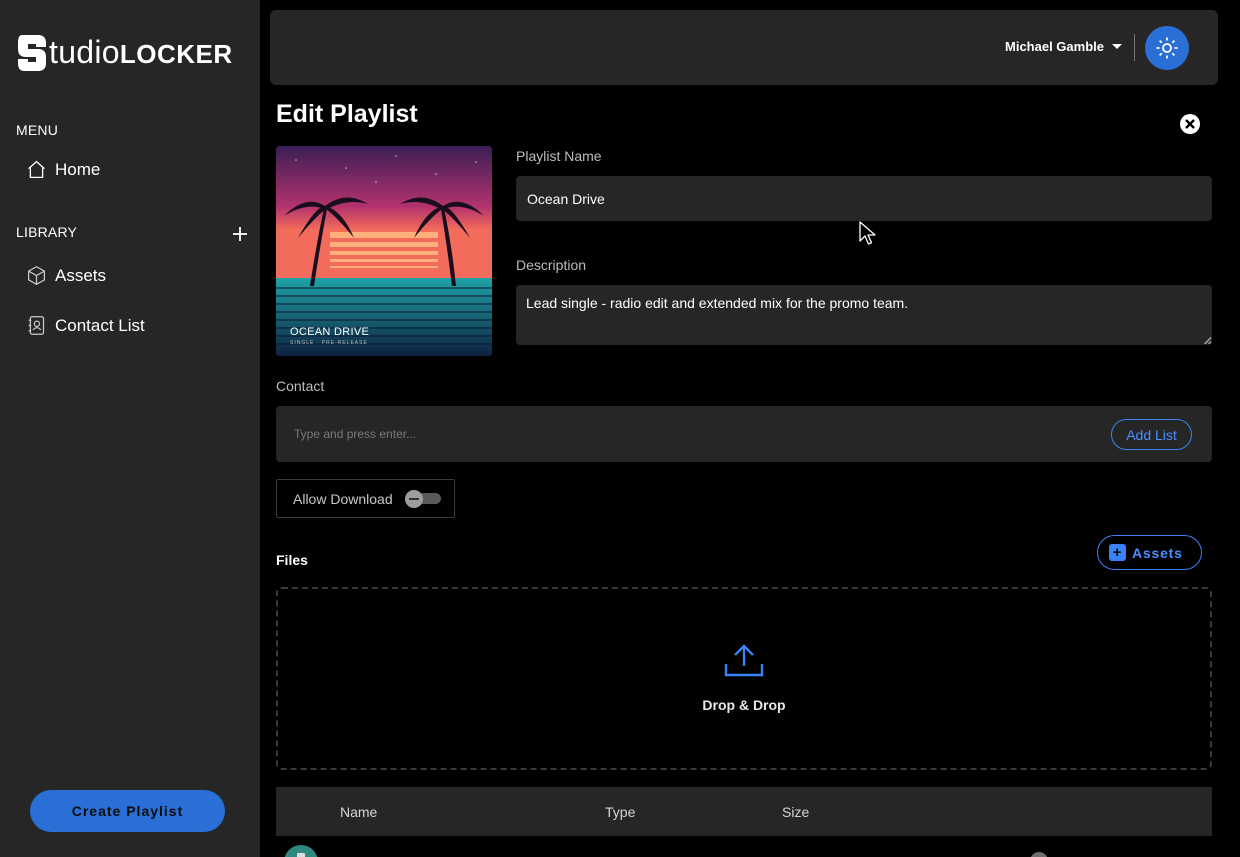 This screenshot has height=857, width=1240. I want to click on theme-toggle-button, so click(1167, 48).